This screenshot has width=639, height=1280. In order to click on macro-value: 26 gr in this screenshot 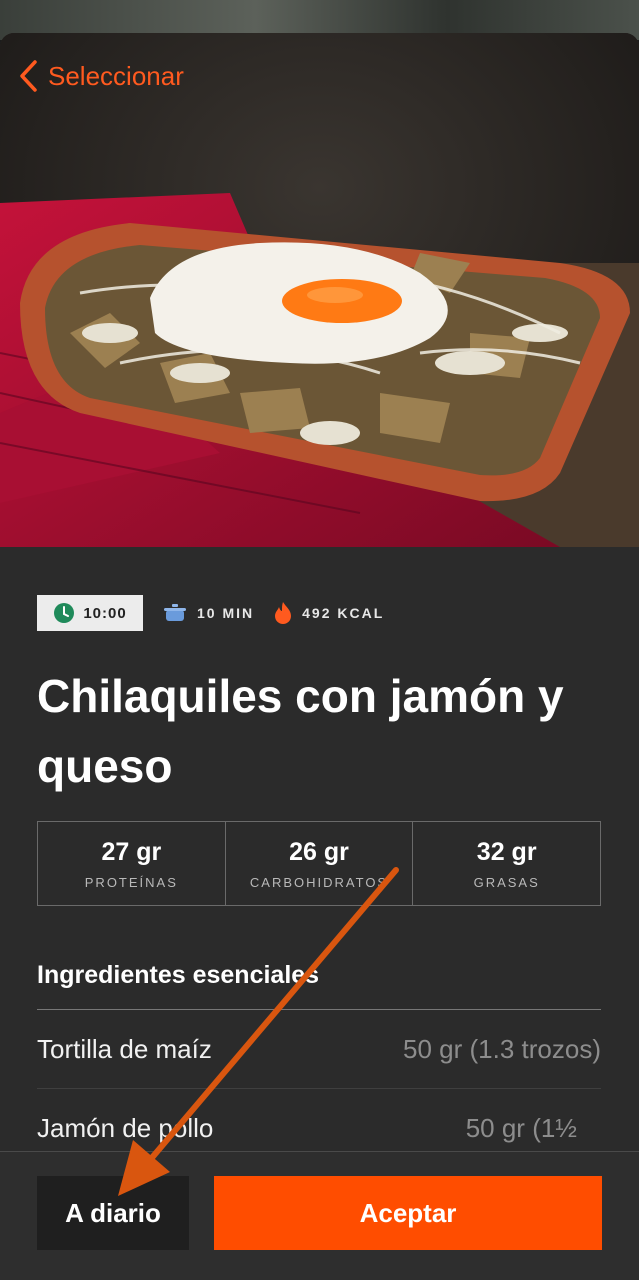, I will do `click(319, 851)`.